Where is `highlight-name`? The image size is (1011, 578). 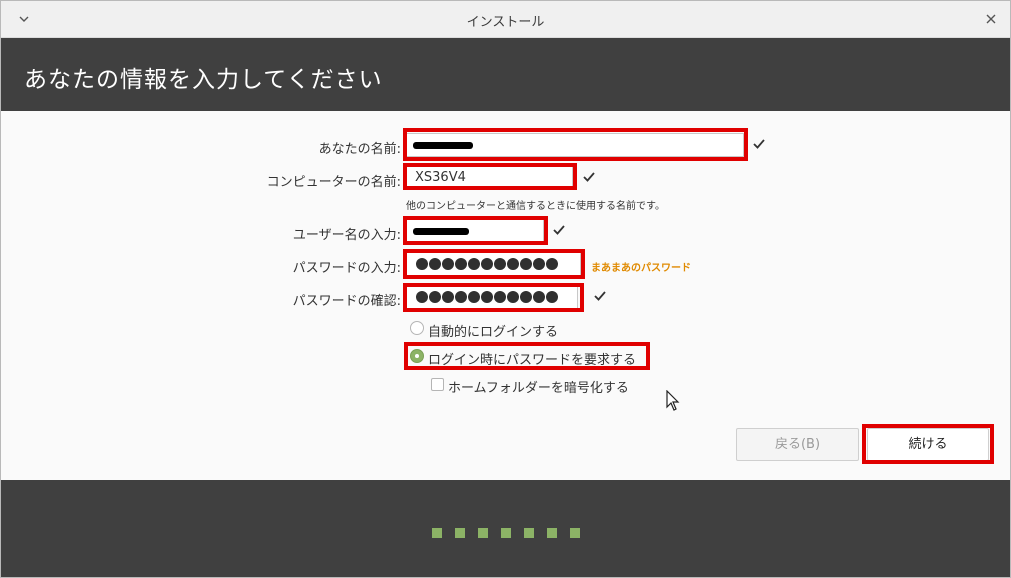
highlight-name is located at coordinates (575, 144).